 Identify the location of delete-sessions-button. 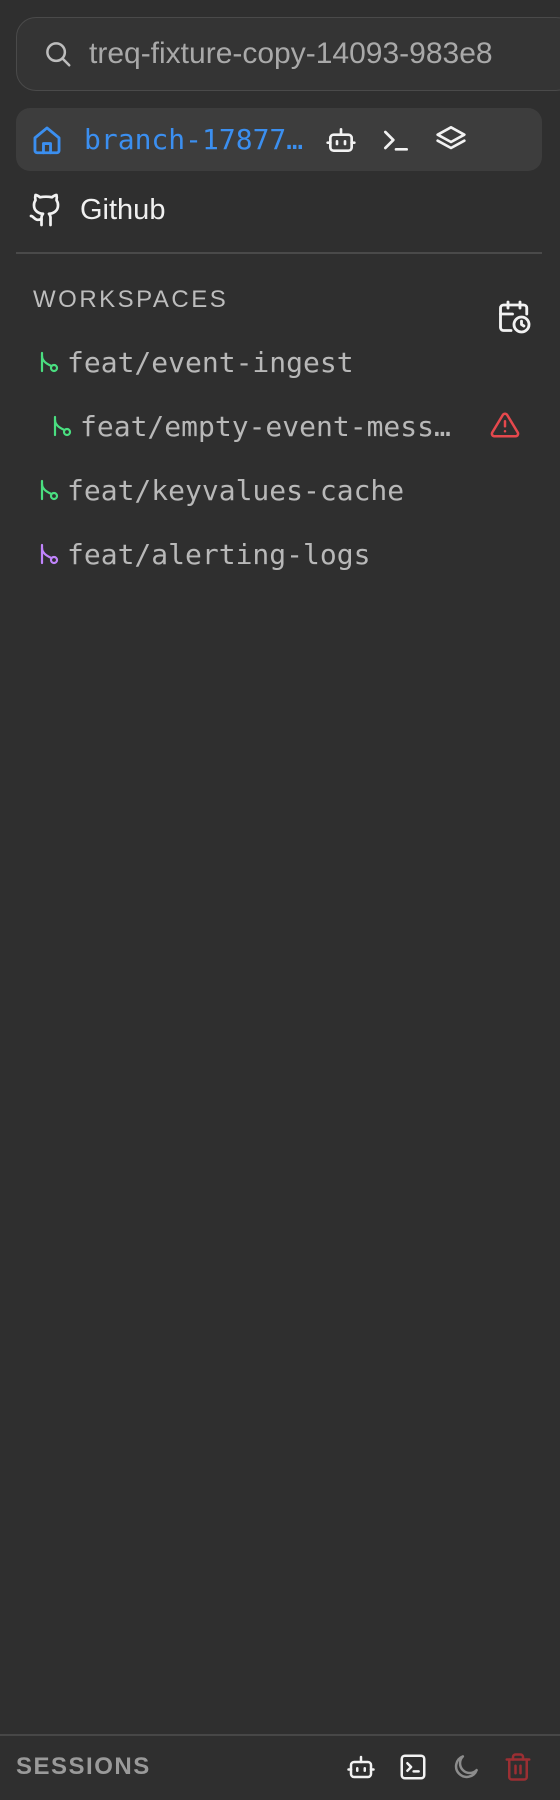
(519, 1768).